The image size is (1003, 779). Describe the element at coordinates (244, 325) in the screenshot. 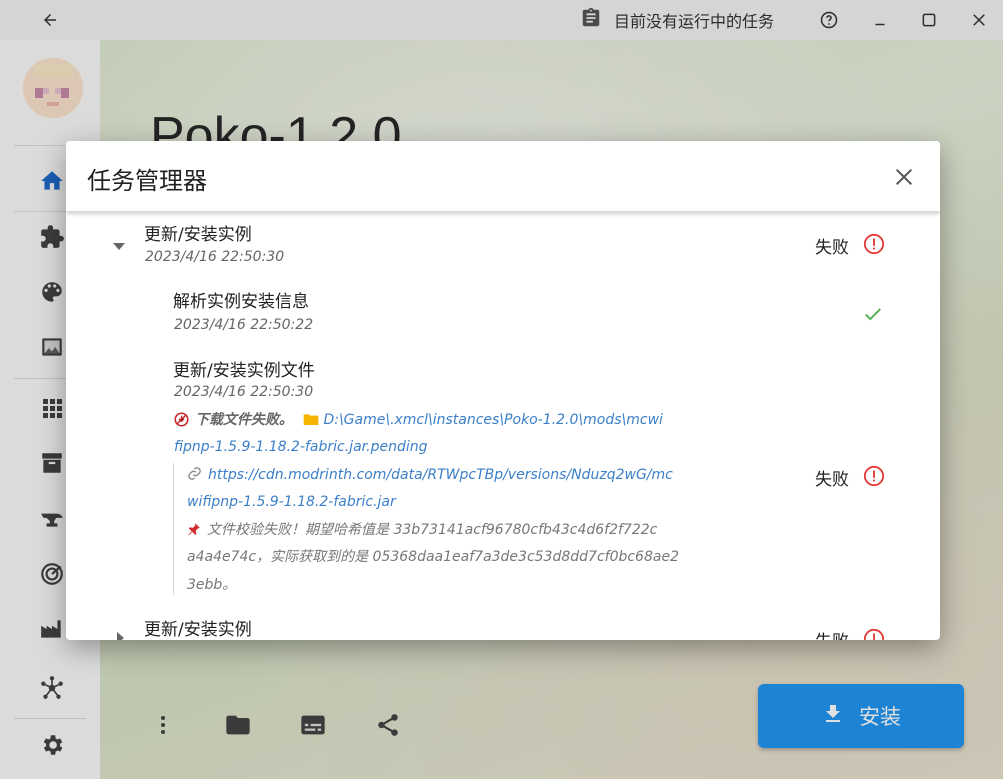

I see `subtask-time: 2023/4/16 22:50:22` at that location.